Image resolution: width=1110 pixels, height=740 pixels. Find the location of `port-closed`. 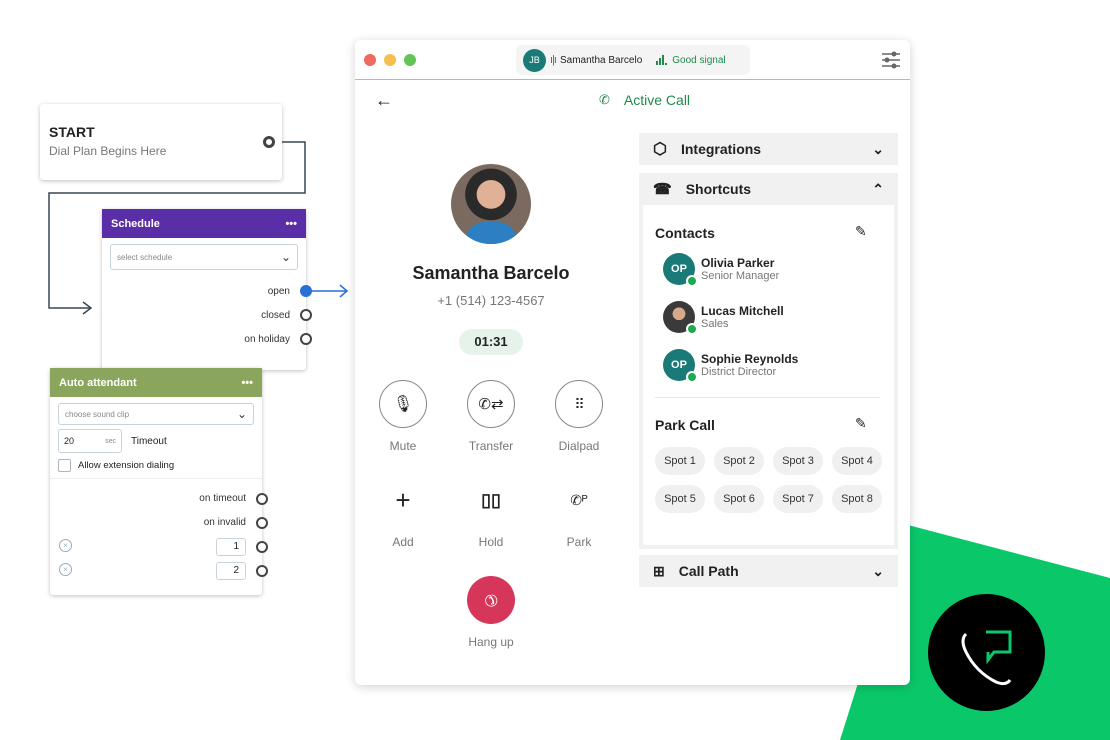

port-closed is located at coordinates (306, 315).